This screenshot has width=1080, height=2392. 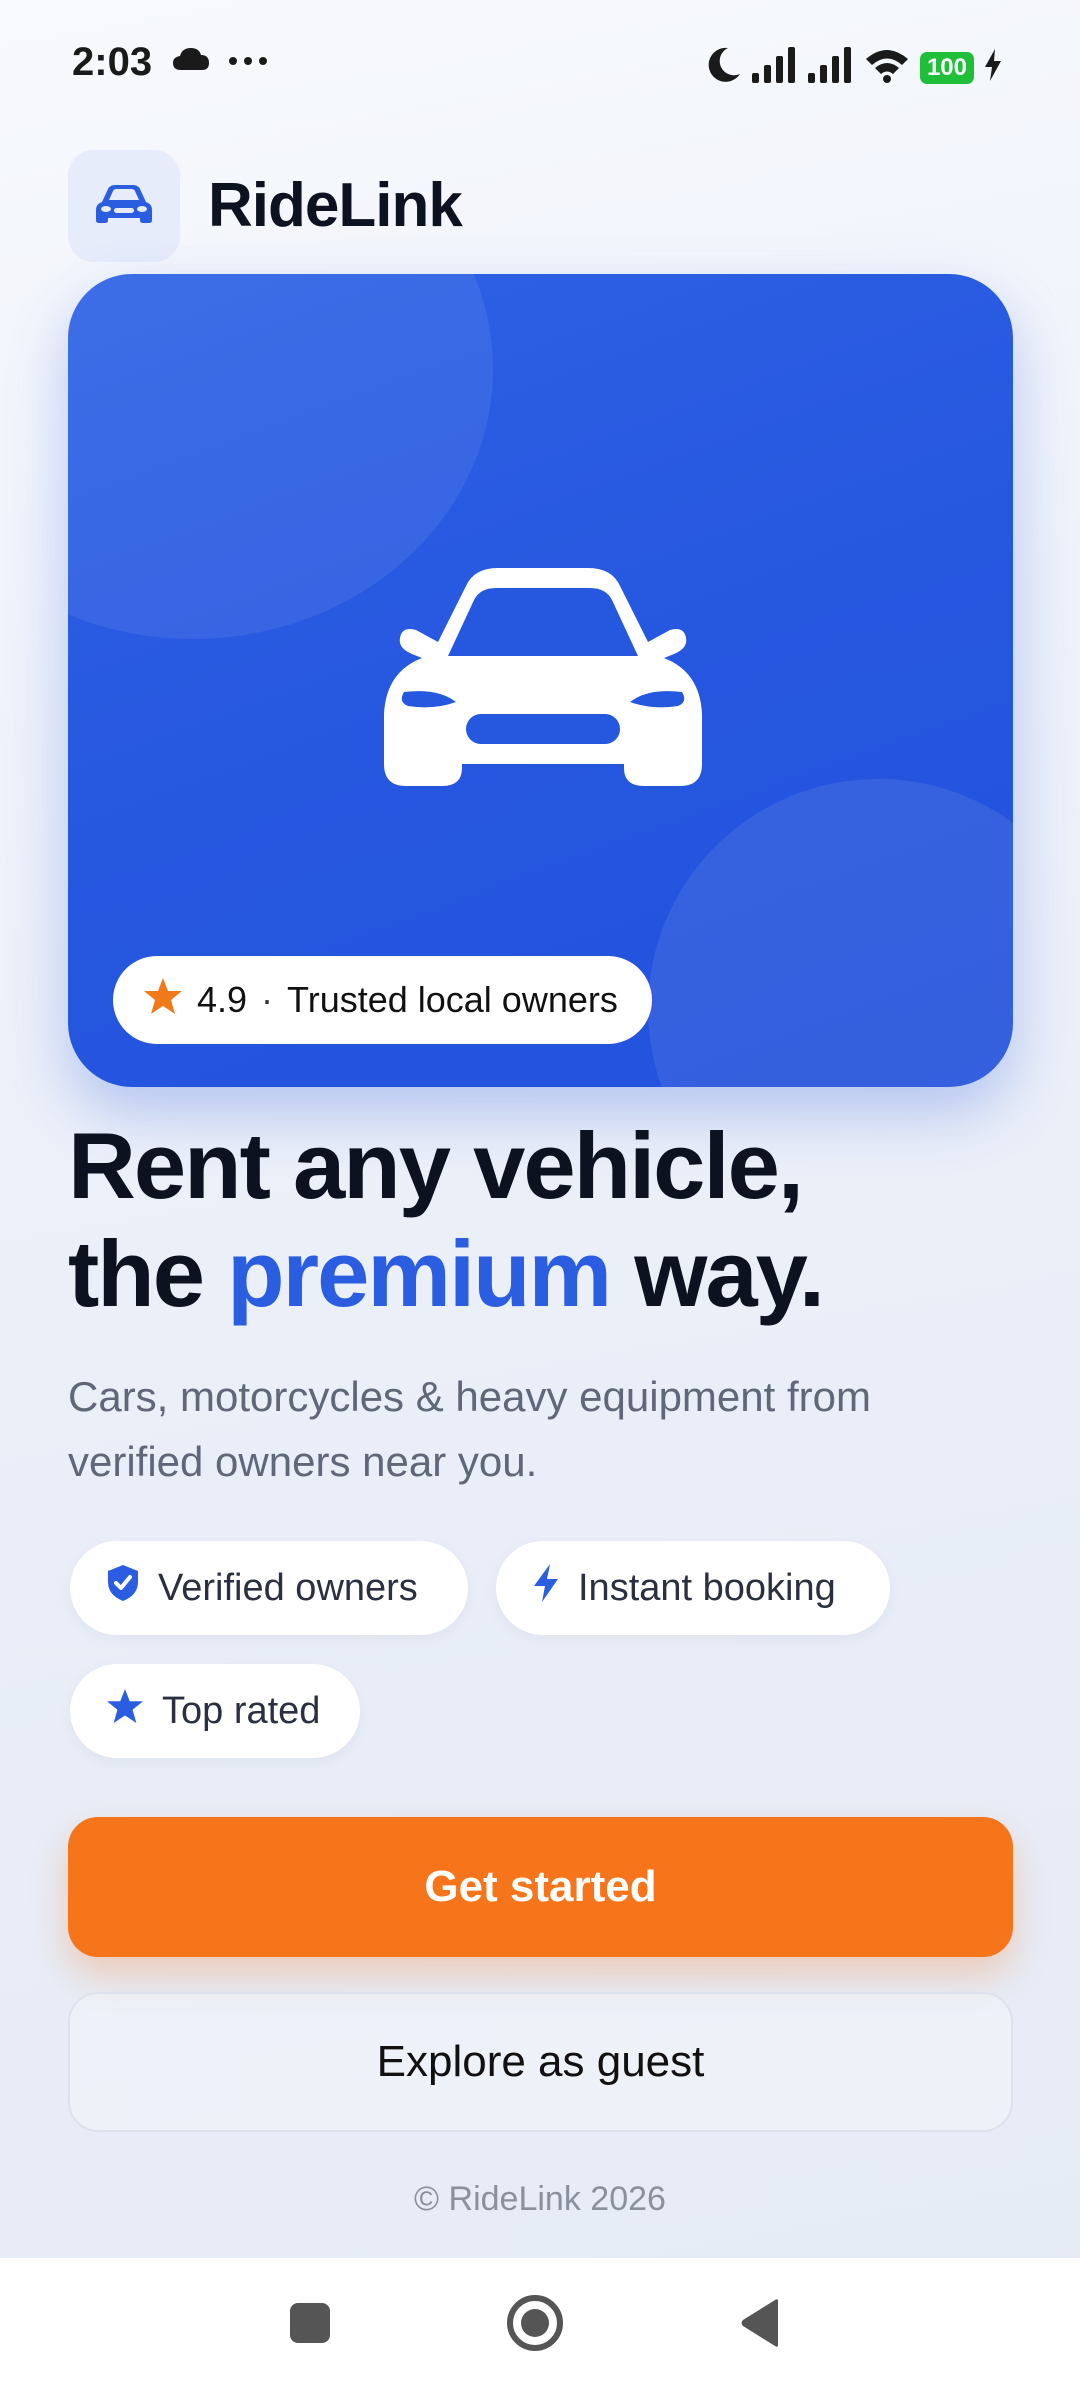 I want to click on chip-verified-owners: Verified owners, so click(x=269, y=1588).